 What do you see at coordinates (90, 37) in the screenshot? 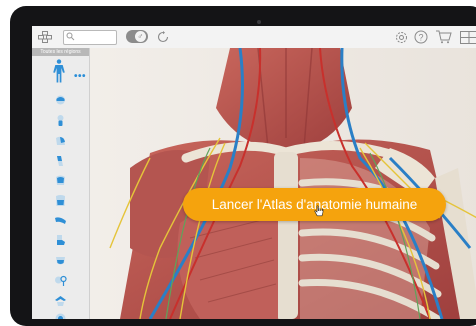
I see `search-input` at bounding box center [90, 37].